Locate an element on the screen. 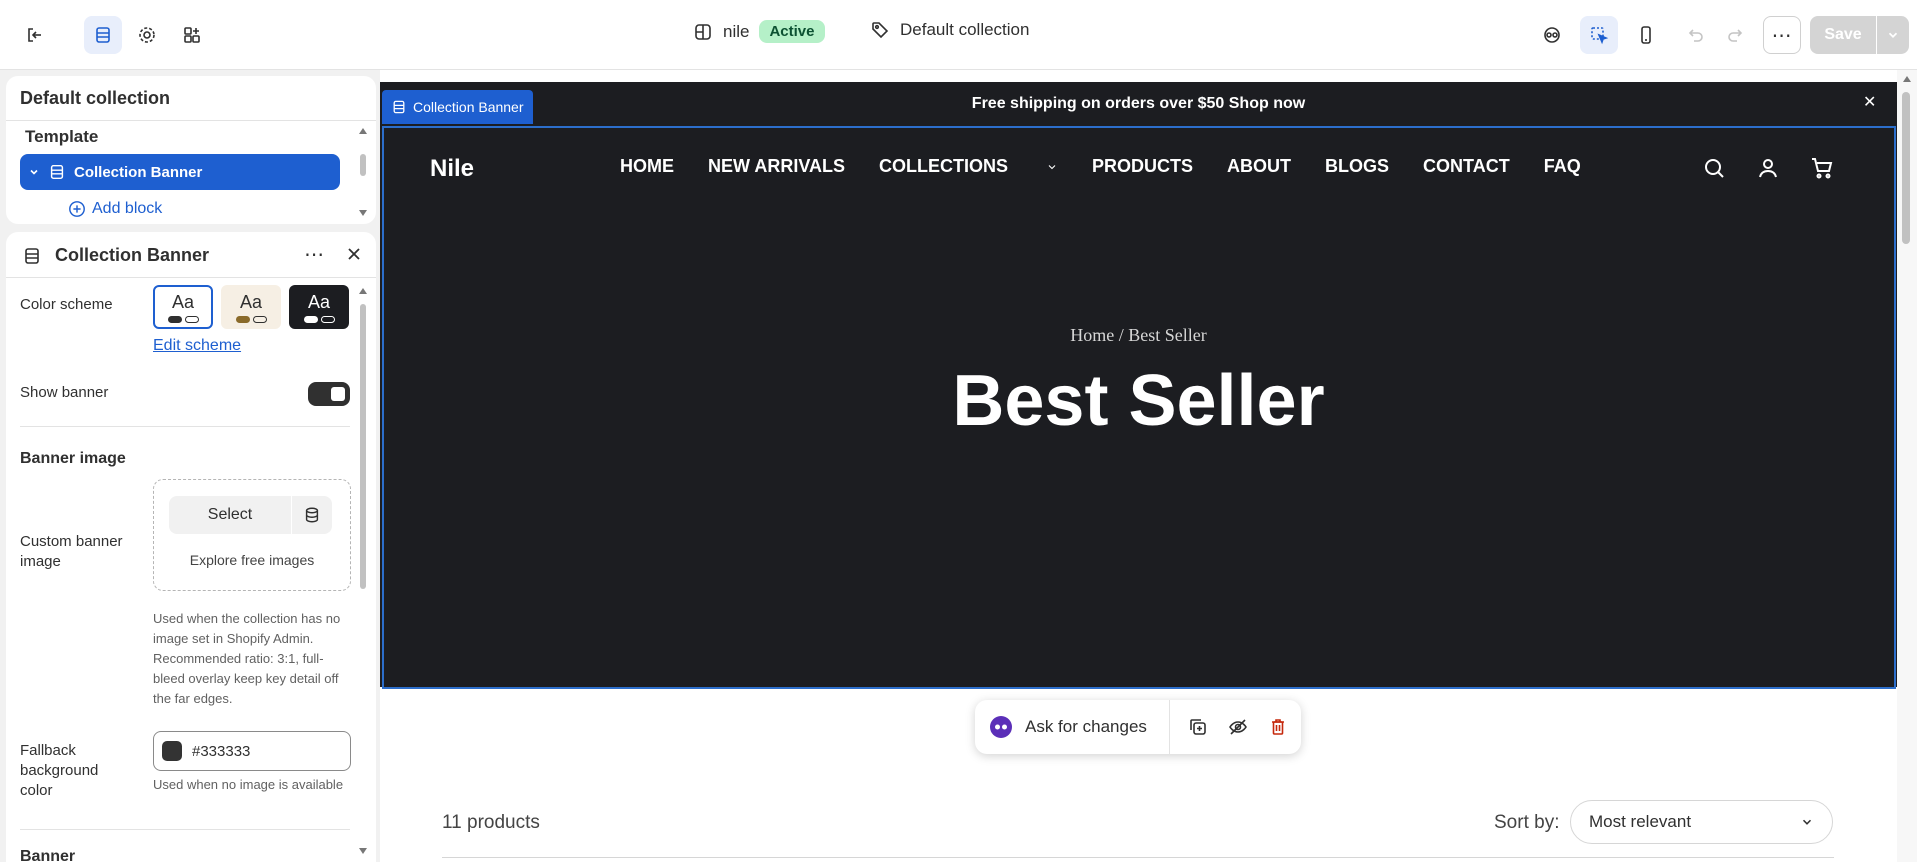 The image size is (1917, 862). header-icons is located at coordinates (1768, 168).